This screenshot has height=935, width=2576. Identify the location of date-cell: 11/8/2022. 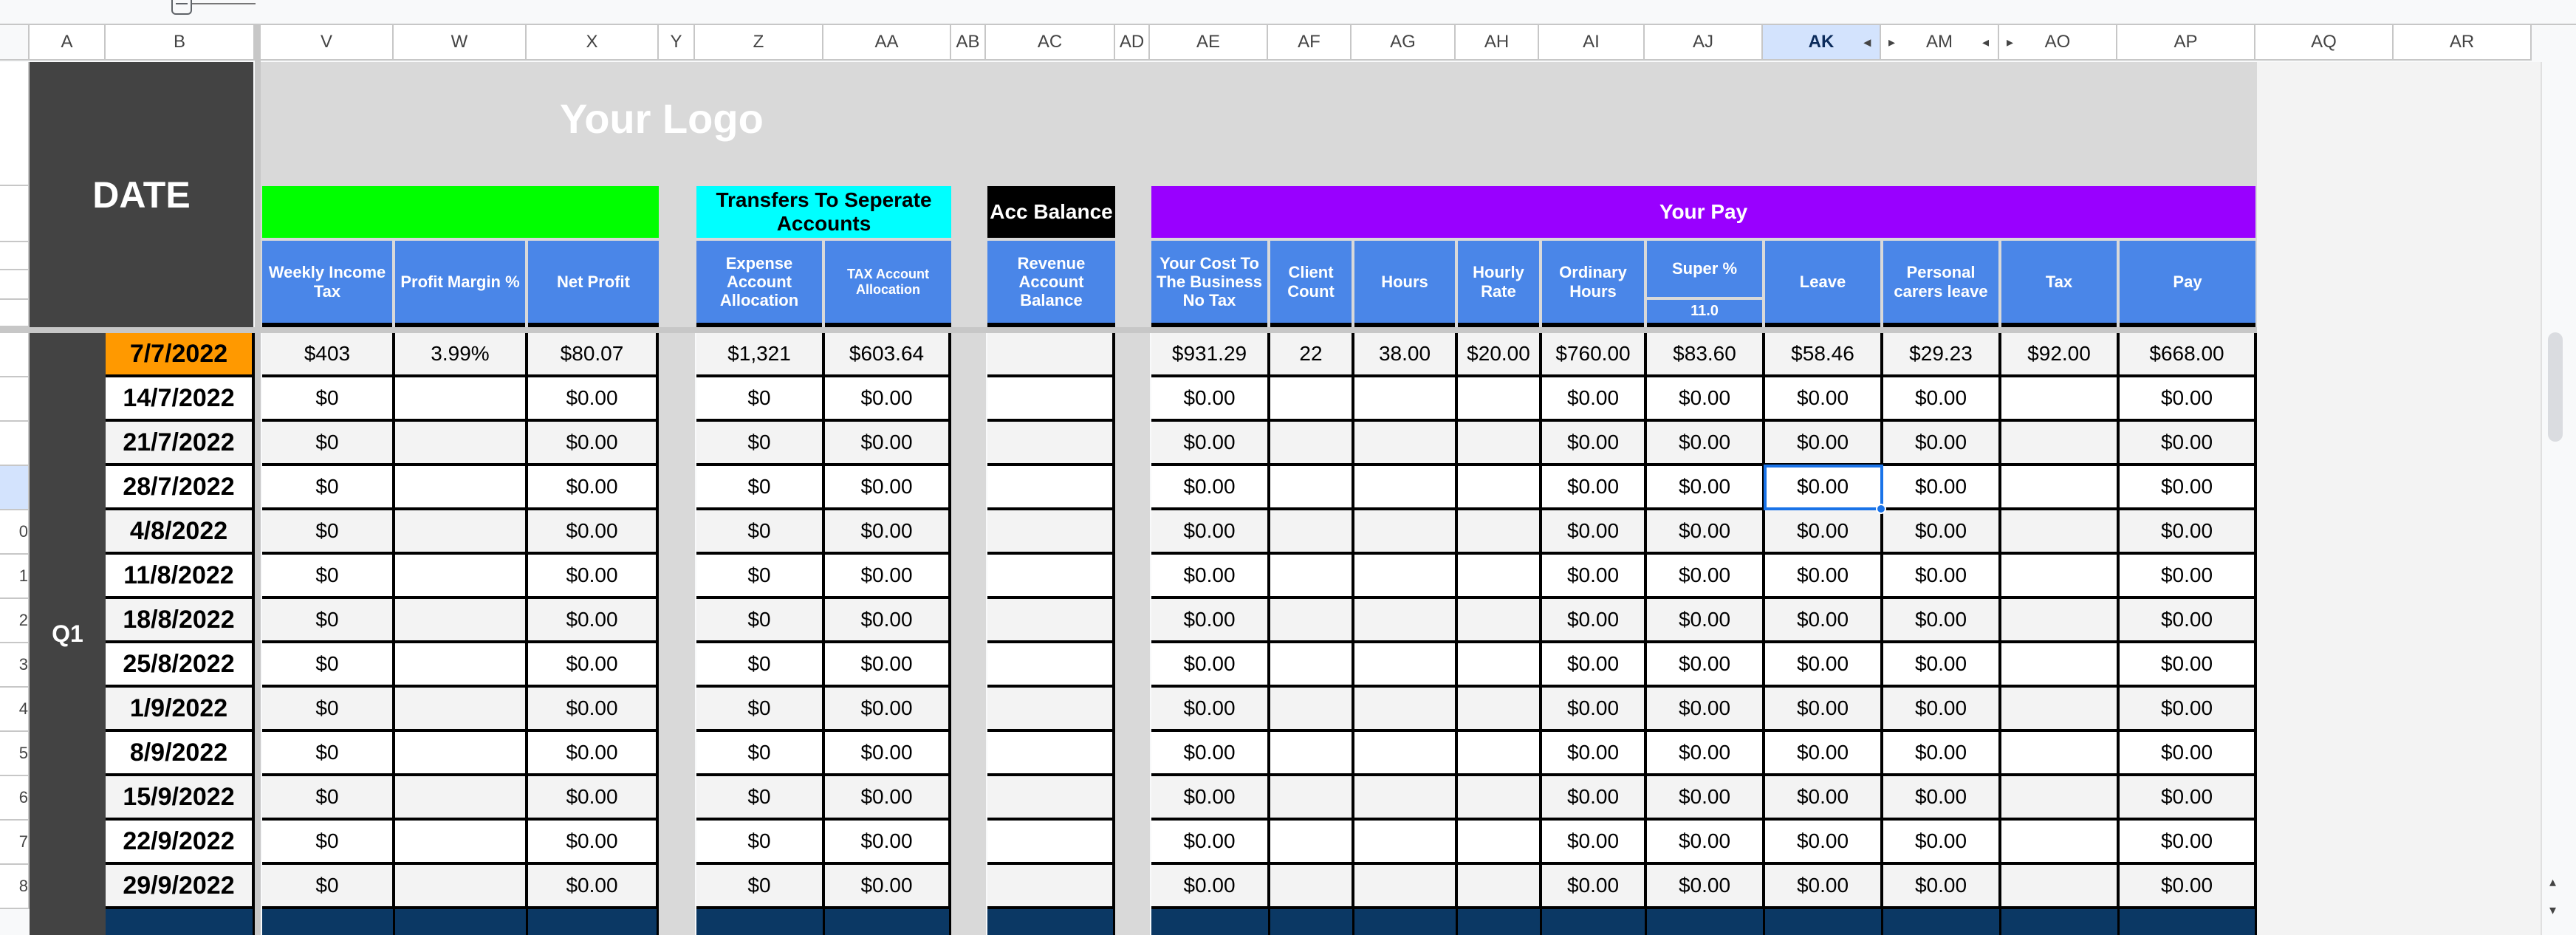
(180, 577).